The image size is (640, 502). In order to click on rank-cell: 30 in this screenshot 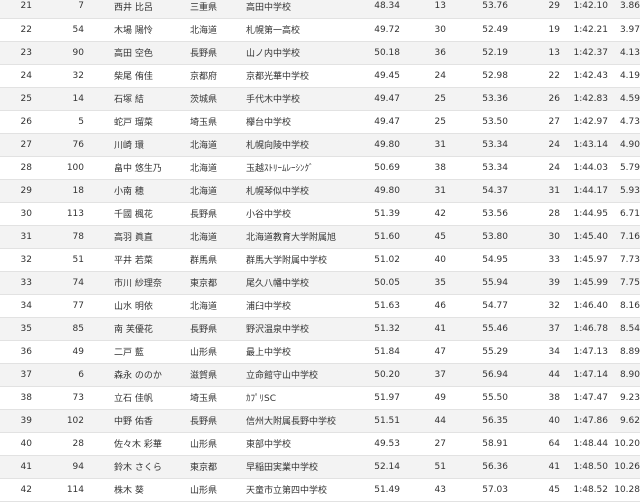, I will do `click(18, 214)`.